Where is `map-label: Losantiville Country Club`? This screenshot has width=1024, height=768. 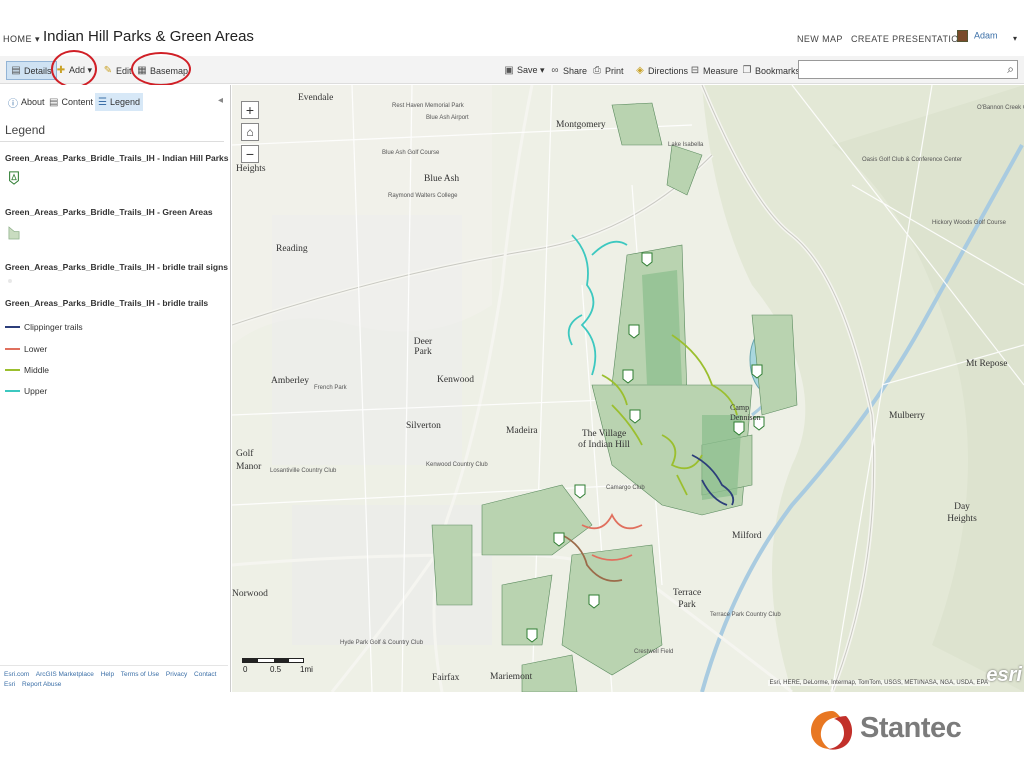
map-label: Losantiville Country Club is located at coordinates (303, 471).